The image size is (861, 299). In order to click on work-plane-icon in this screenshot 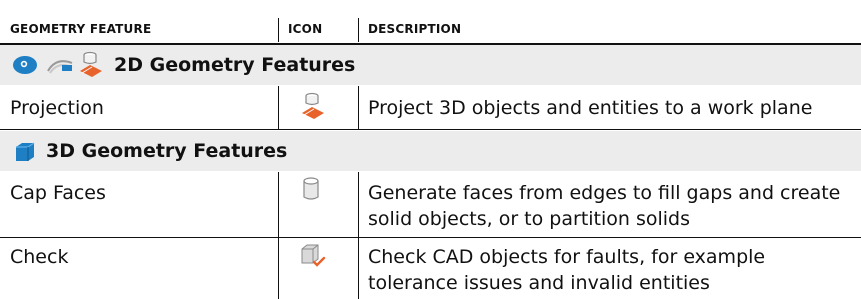, I will do `click(60, 67)`.